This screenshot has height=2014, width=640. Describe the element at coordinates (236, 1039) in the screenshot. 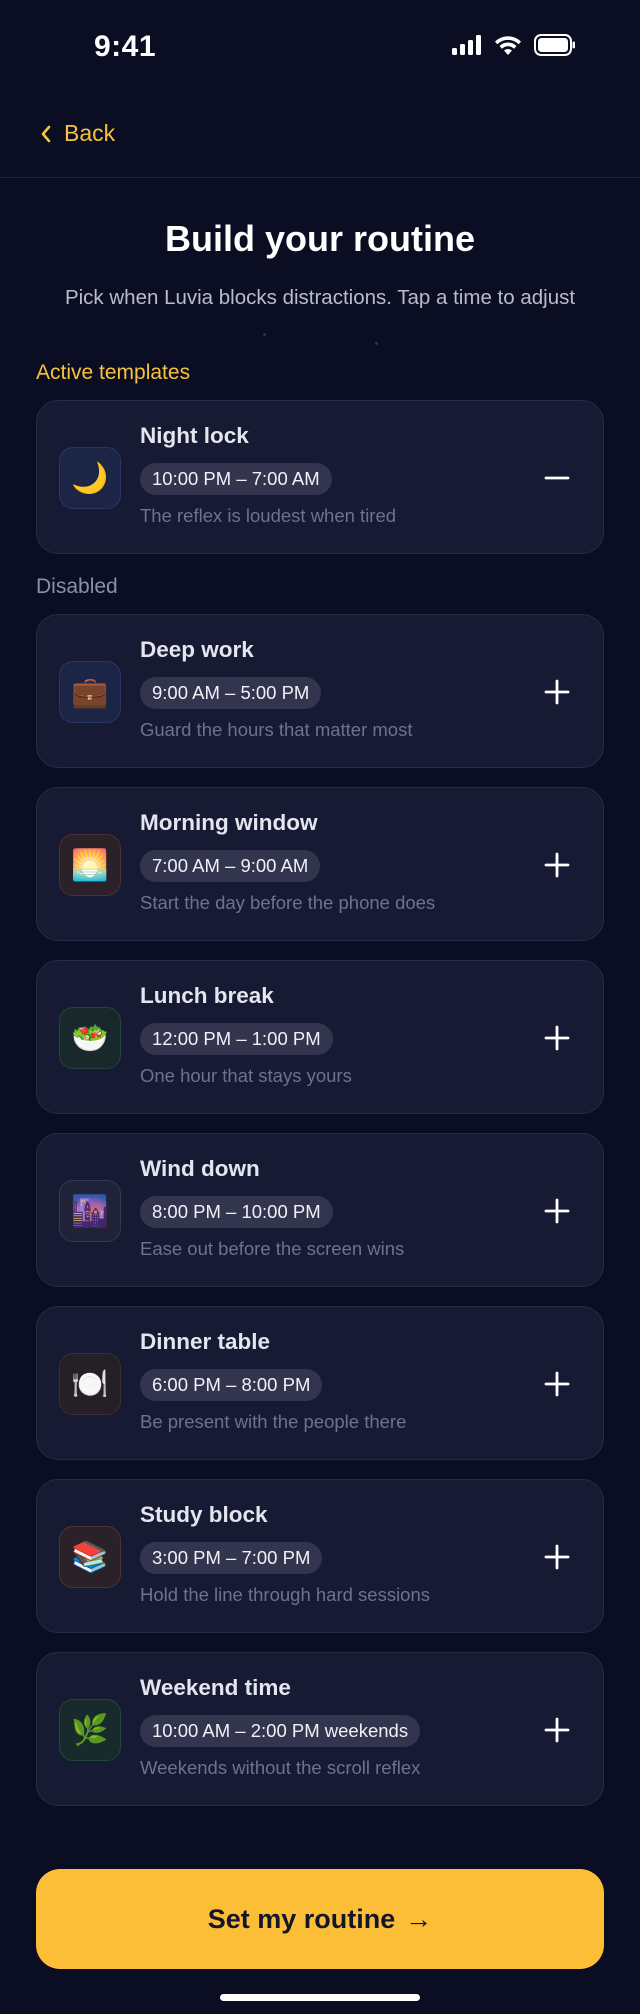

I see `time-range-pill: 12:00 PM – 1:00 PM` at that location.